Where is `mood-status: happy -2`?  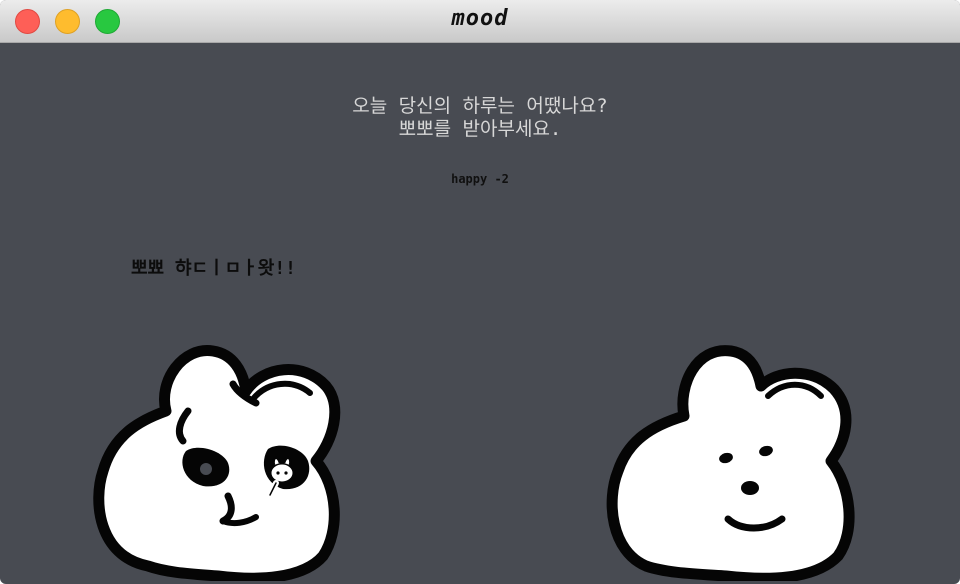
mood-status: happy -2 is located at coordinates (480, 179).